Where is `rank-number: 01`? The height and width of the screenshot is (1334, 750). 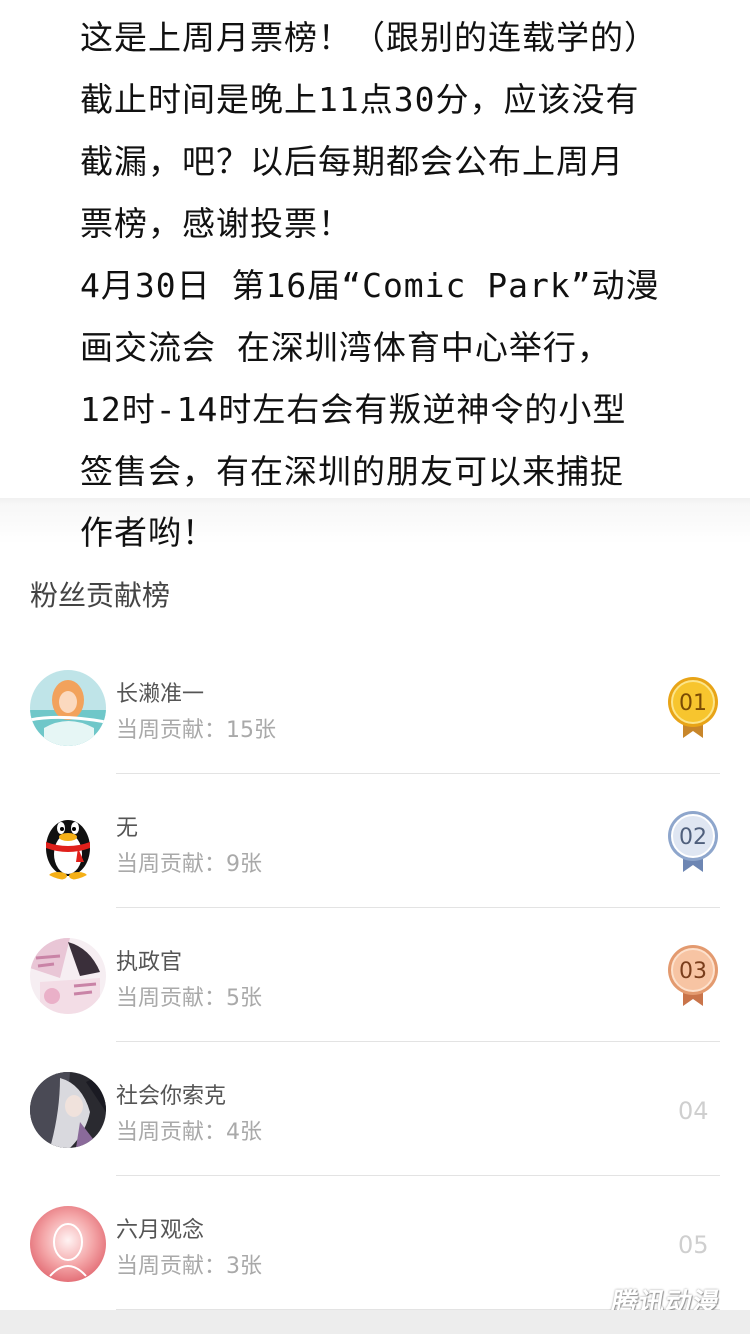 rank-number: 01 is located at coordinates (693, 703).